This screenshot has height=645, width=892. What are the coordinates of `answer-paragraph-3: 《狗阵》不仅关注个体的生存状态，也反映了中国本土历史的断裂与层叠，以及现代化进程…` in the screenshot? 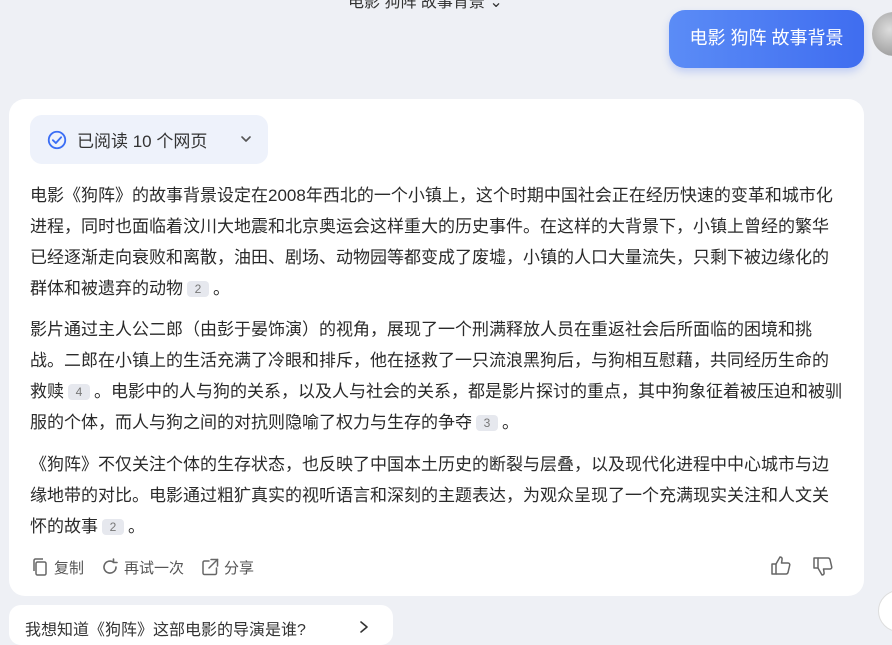 It's located at (437, 495).